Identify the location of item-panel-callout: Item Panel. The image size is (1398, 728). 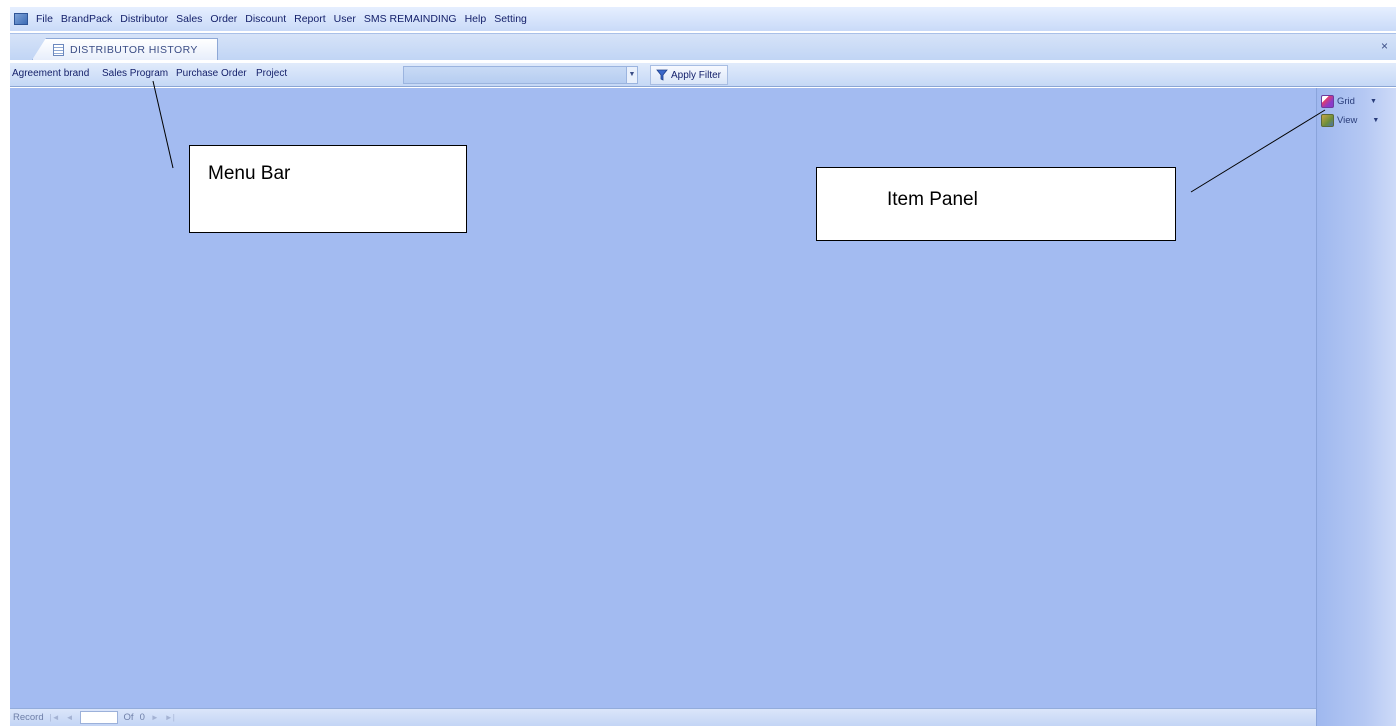
(996, 204).